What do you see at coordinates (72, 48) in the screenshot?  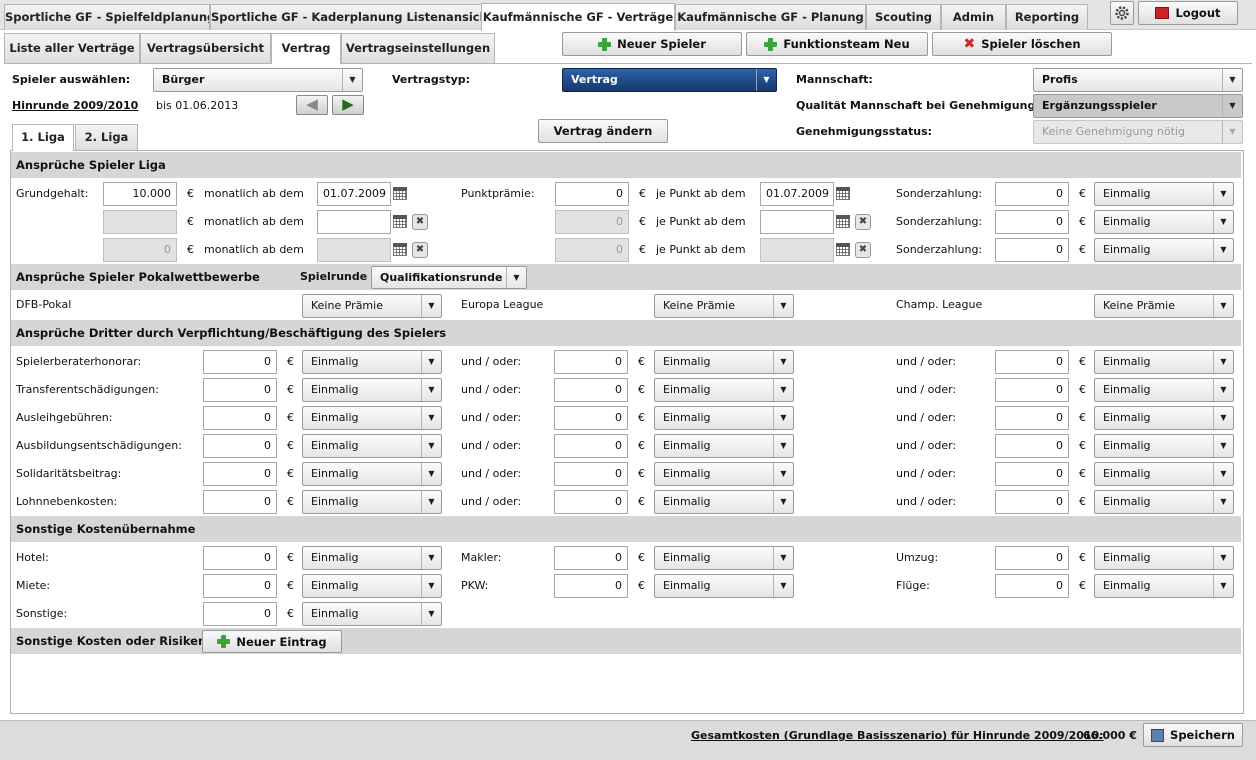 I see `subtab-vertragsliste: Liste aller Verträge` at bounding box center [72, 48].